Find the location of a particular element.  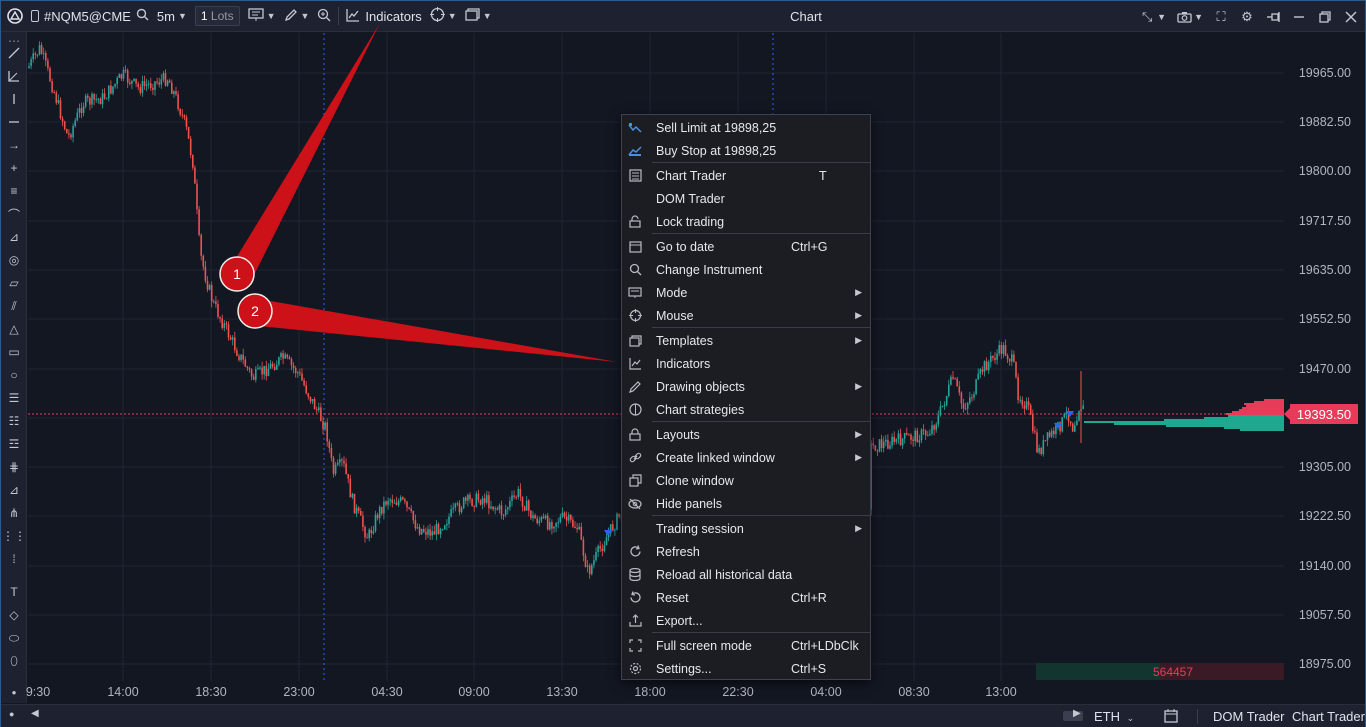

parallel-lines-icon: ≡ is located at coordinates (14, 191).